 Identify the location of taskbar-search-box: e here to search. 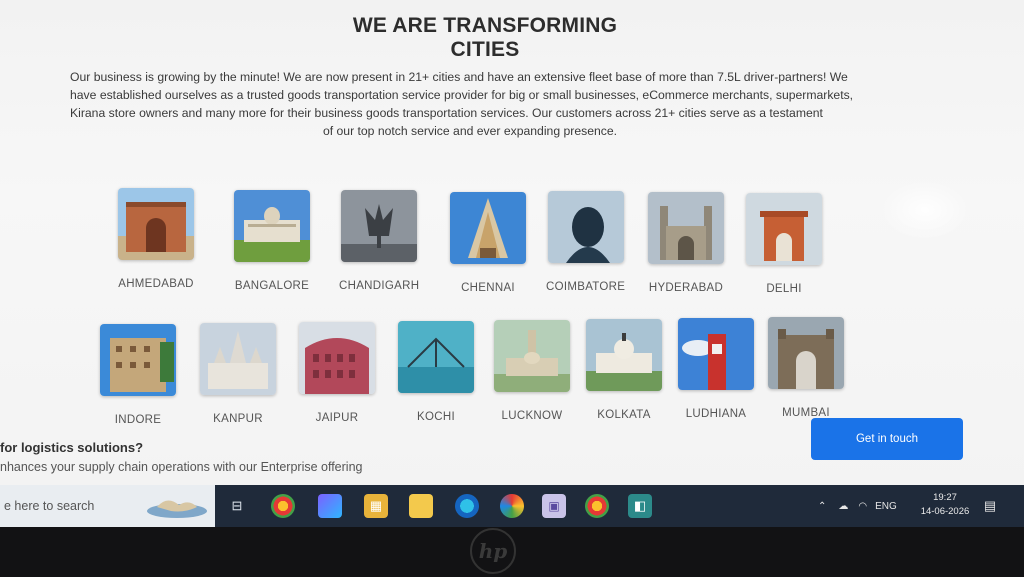
(107, 506).